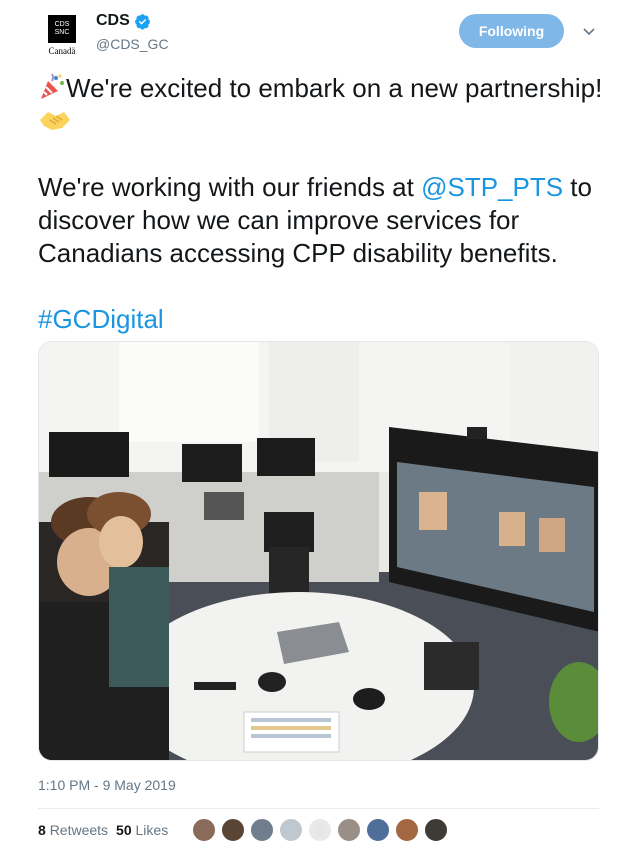 The image size is (633, 852). Describe the element at coordinates (152, 830) in the screenshot. I see `likes-label: Likes` at that location.